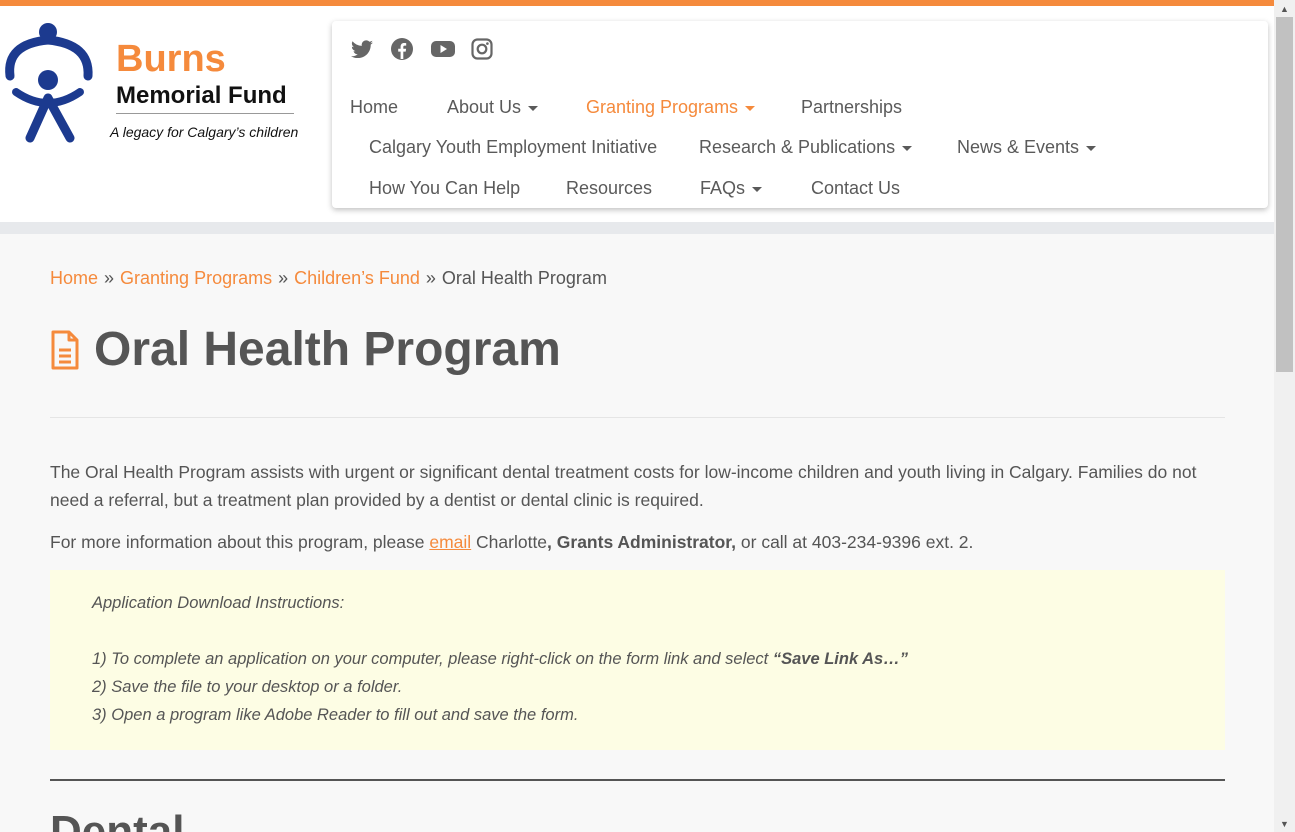 Image resolution: width=1295 pixels, height=832 pixels. I want to click on title-divider, so click(637, 417).